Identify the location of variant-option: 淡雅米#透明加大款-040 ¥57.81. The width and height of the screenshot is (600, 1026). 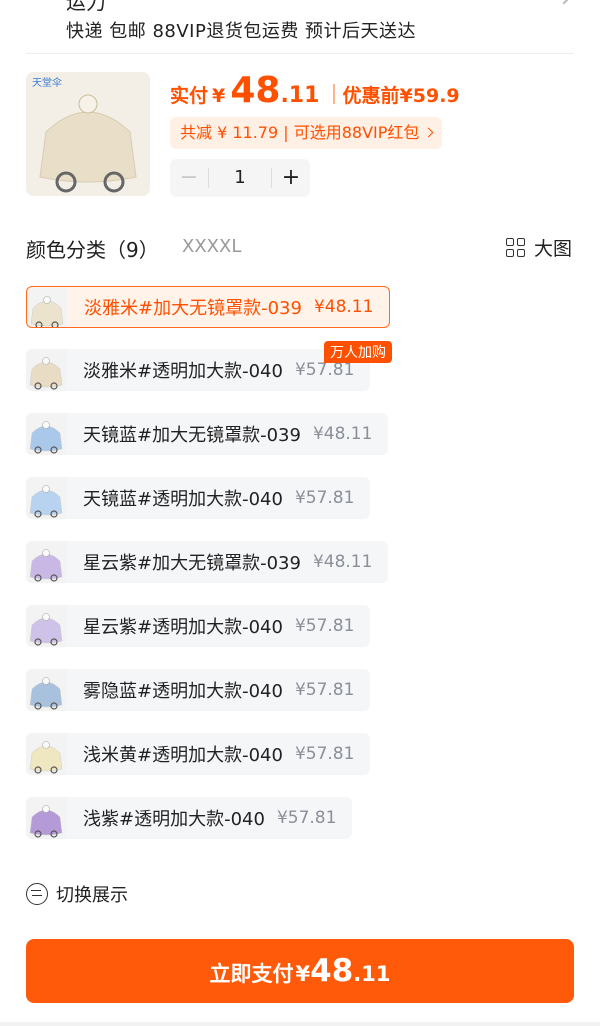
(198, 370).